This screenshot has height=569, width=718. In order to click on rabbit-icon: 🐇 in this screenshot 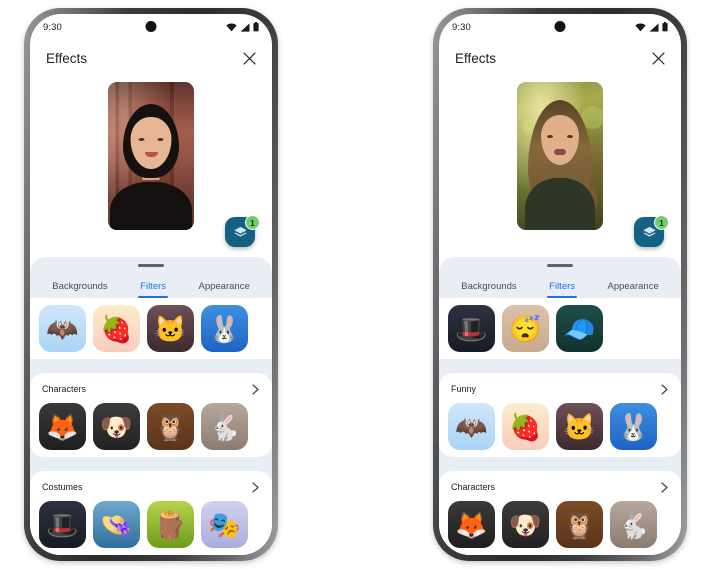, I will do `click(224, 426)`.